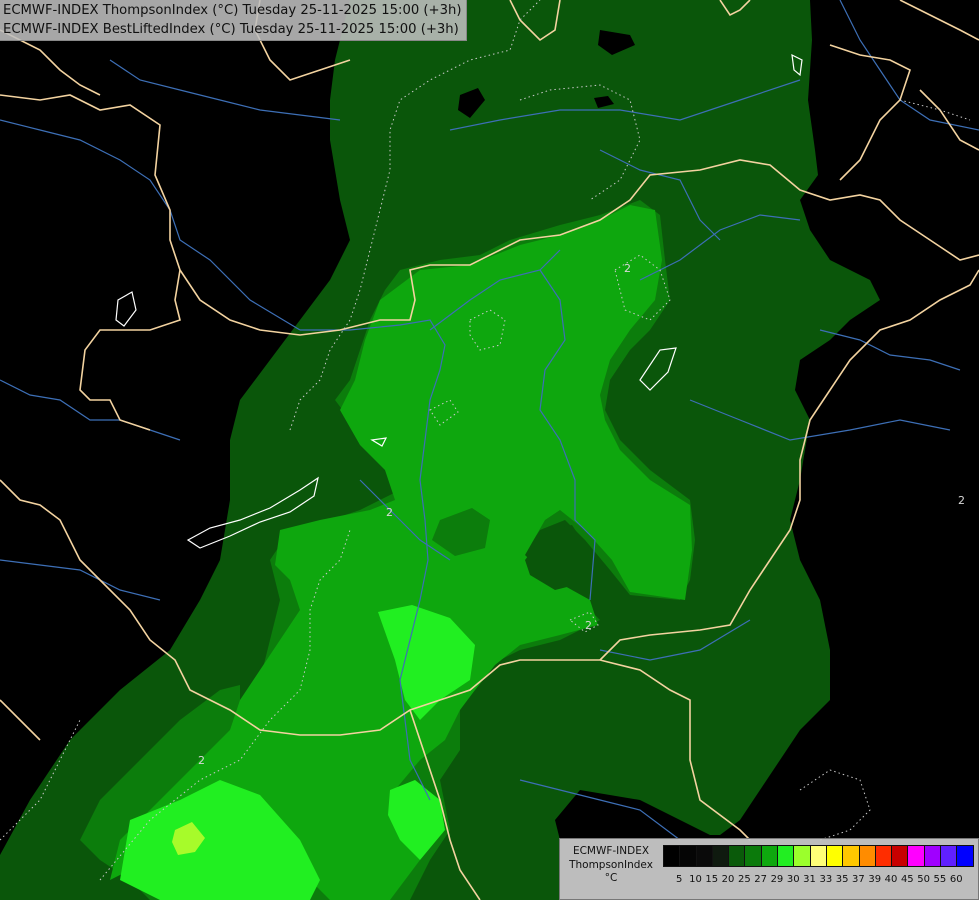 The width and height of the screenshot is (979, 900). Describe the element at coordinates (826, 879) in the screenshot. I see `legend-tick-label: 33` at that location.